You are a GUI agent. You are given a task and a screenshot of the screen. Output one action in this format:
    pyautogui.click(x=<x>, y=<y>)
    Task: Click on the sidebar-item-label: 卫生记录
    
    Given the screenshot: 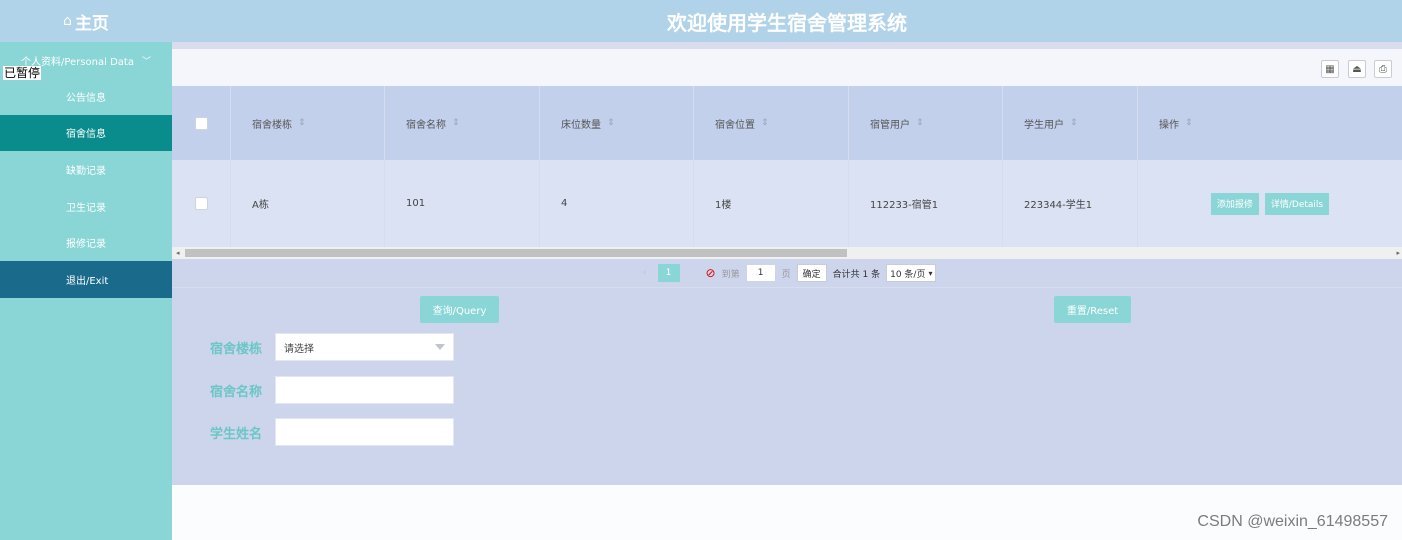 What is the action you would take?
    pyautogui.click(x=86, y=208)
    